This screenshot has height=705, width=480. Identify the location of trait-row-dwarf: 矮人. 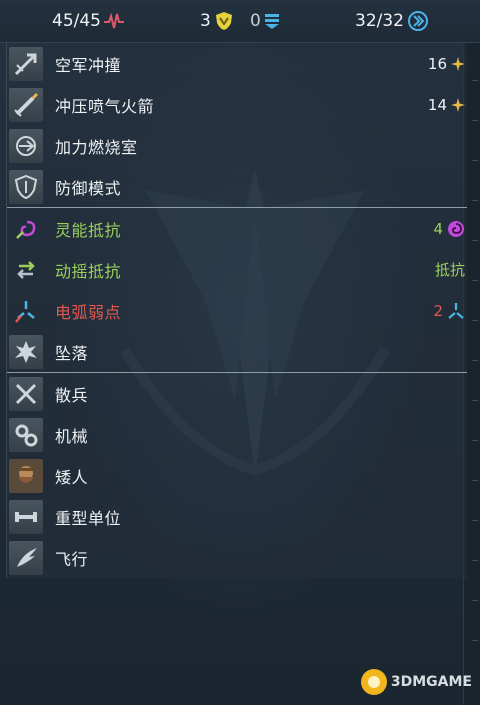
(237, 475).